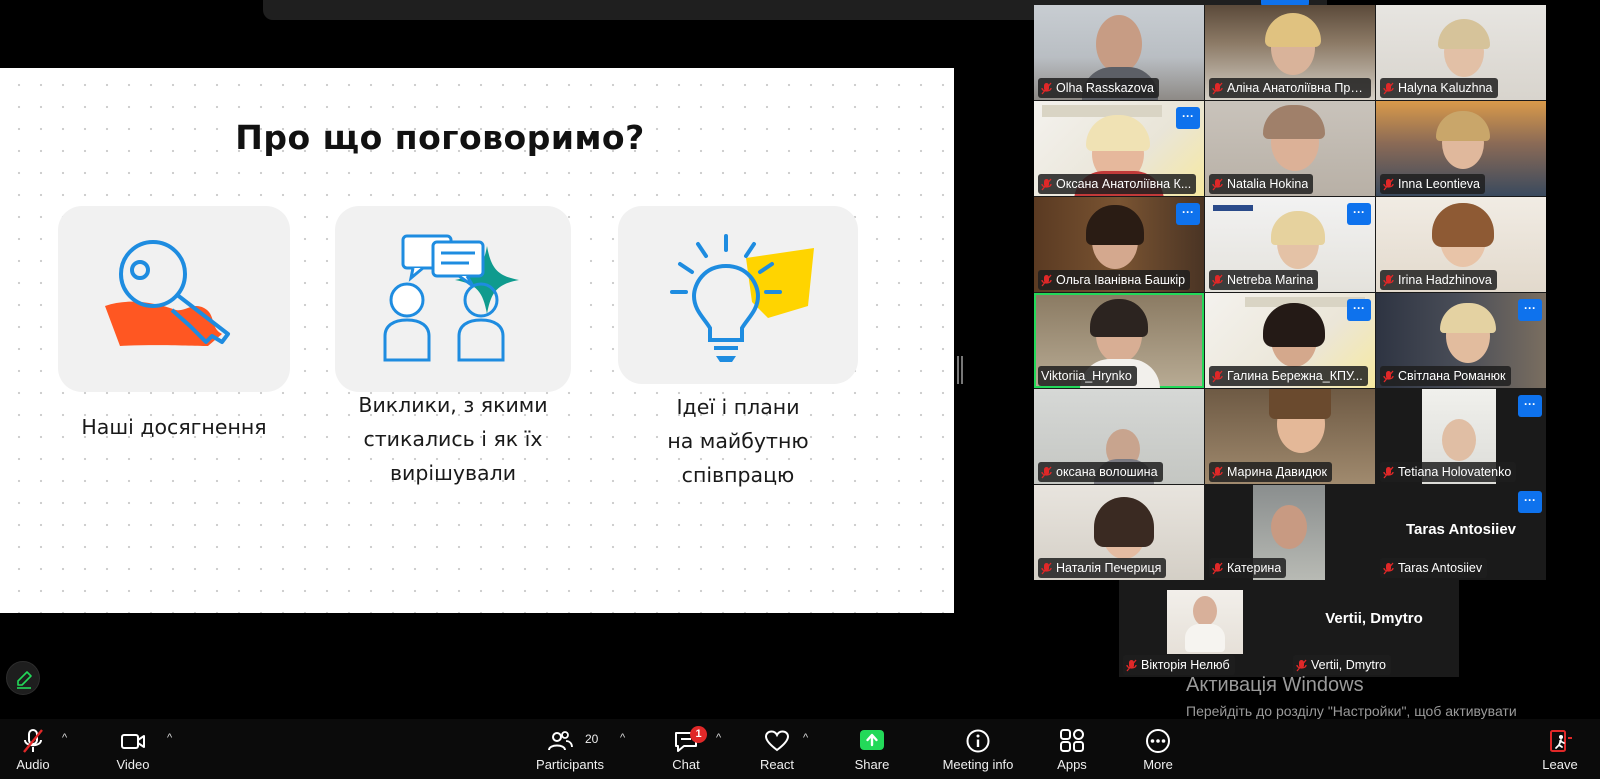 This screenshot has width=1600, height=779. I want to click on leave-button: Leave, so click(1560, 749).